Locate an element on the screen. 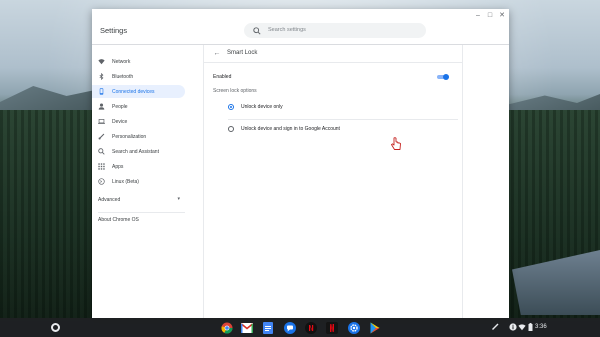  hand-cursor-icon is located at coordinates (396, 143).